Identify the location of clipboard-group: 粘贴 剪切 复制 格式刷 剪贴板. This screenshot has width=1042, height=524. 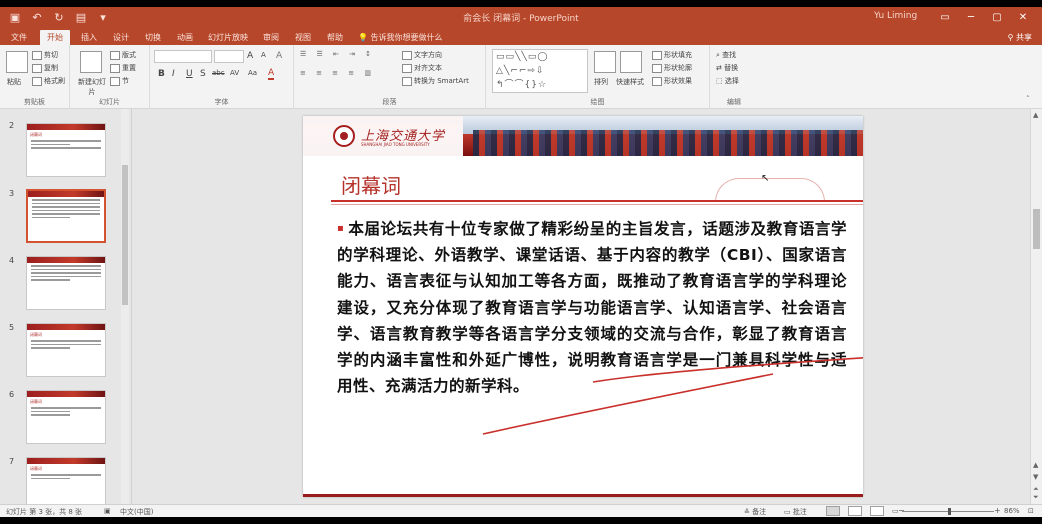
(35, 77).